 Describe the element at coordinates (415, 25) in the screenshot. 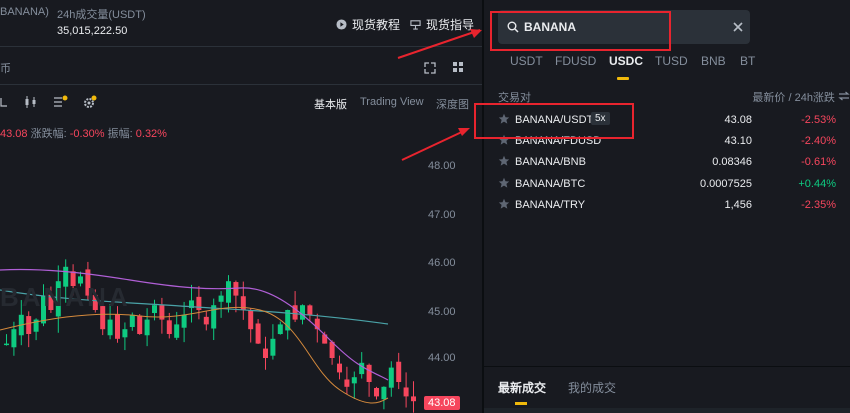

I see `guide-icon` at that location.